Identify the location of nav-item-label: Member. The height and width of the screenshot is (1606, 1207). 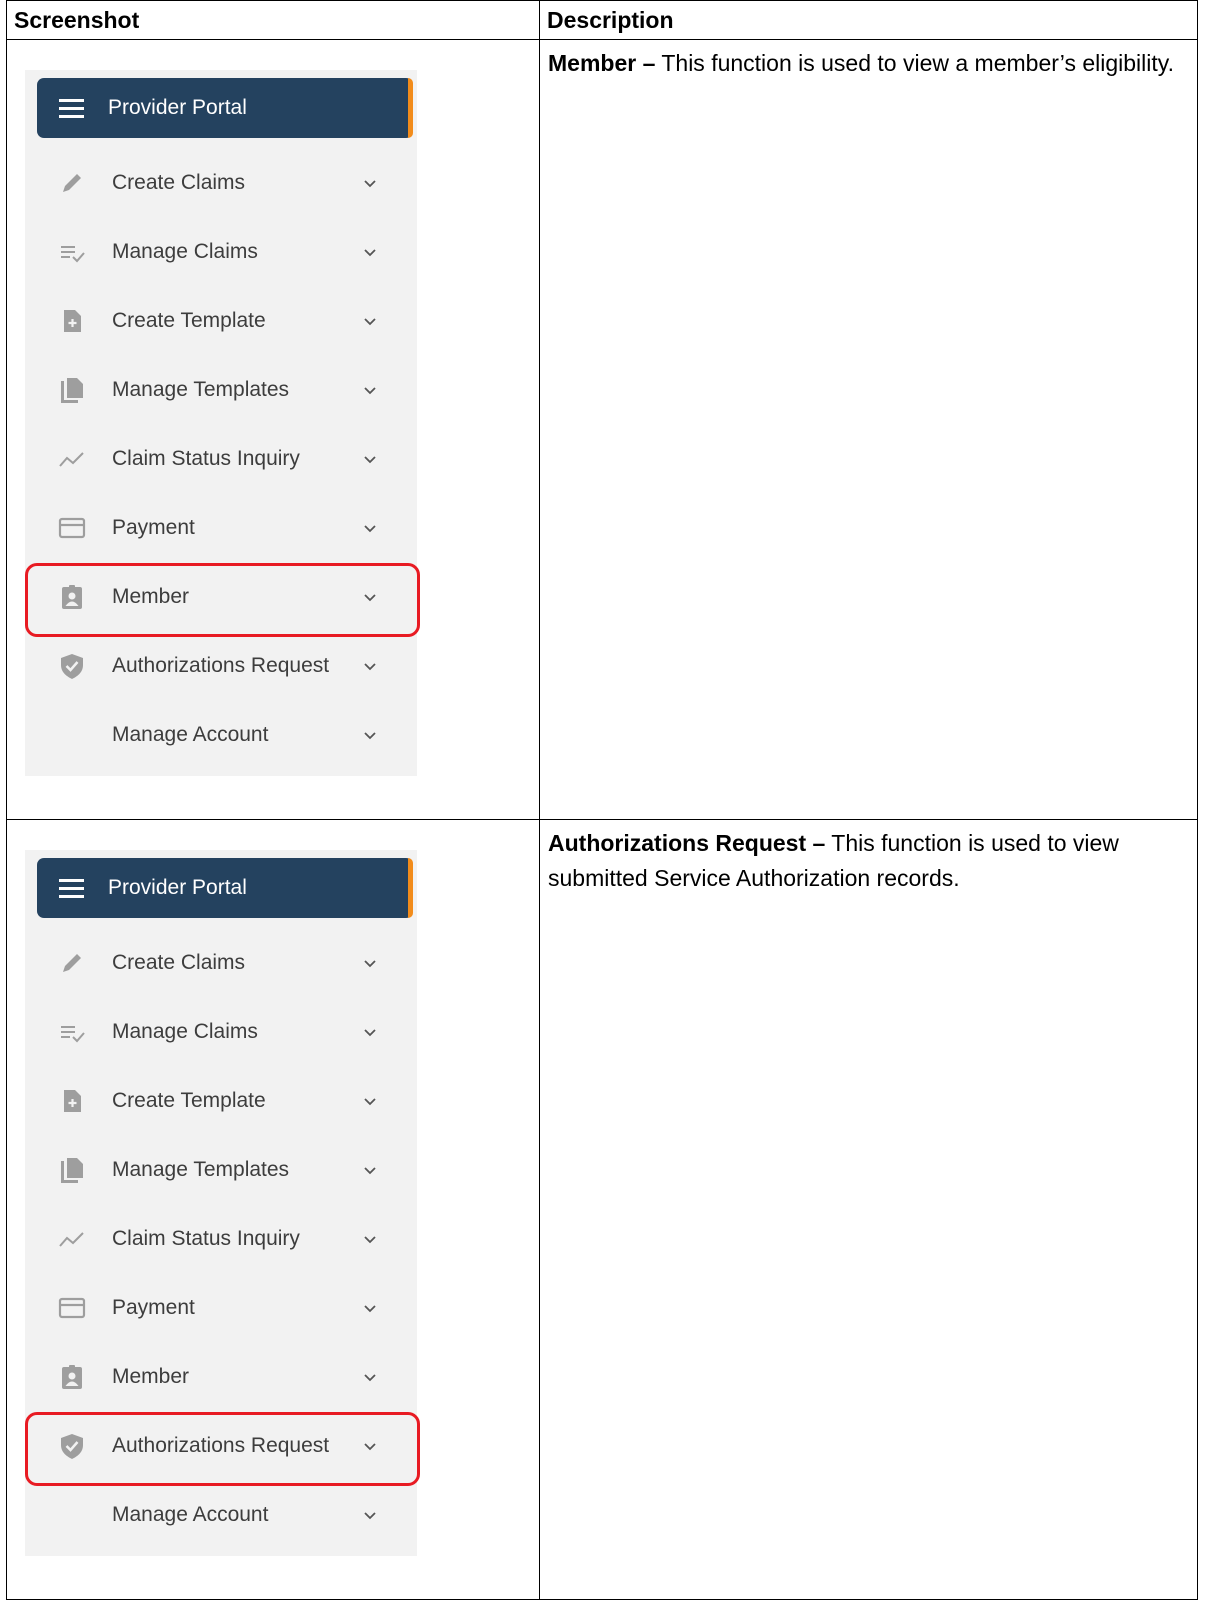
(151, 1376).